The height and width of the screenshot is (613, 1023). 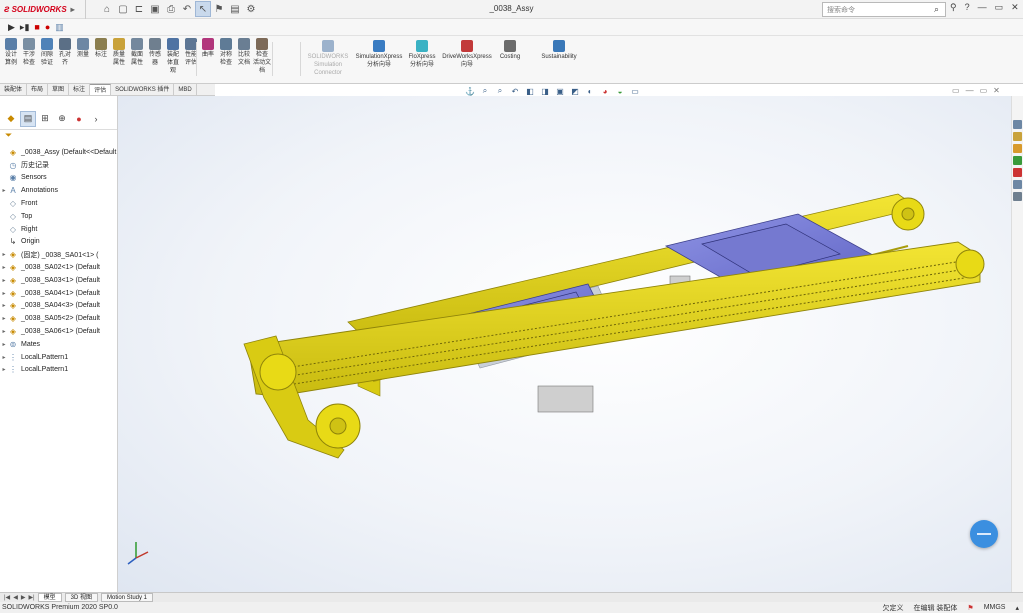 I want to click on status-units: MMGS, so click(x=995, y=607).